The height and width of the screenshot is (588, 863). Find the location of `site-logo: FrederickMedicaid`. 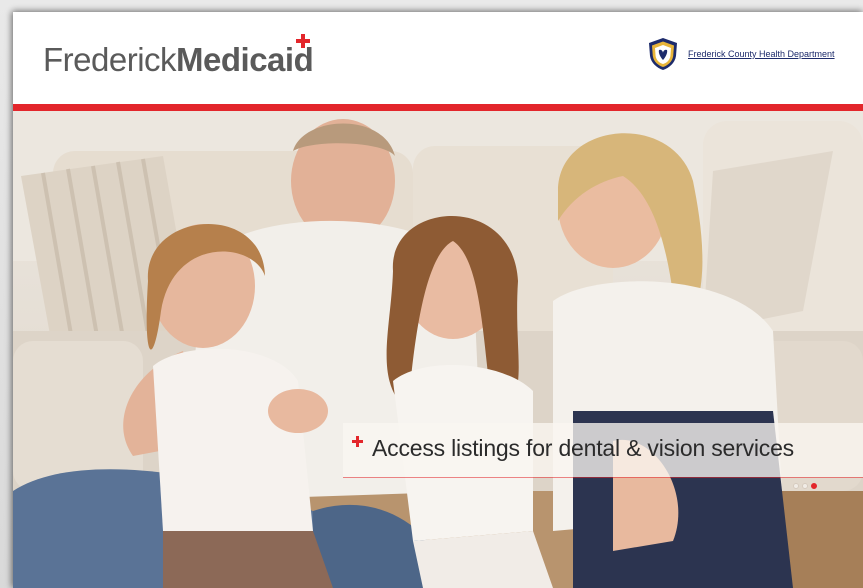

site-logo: FrederickMedicaid is located at coordinates (178, 60).